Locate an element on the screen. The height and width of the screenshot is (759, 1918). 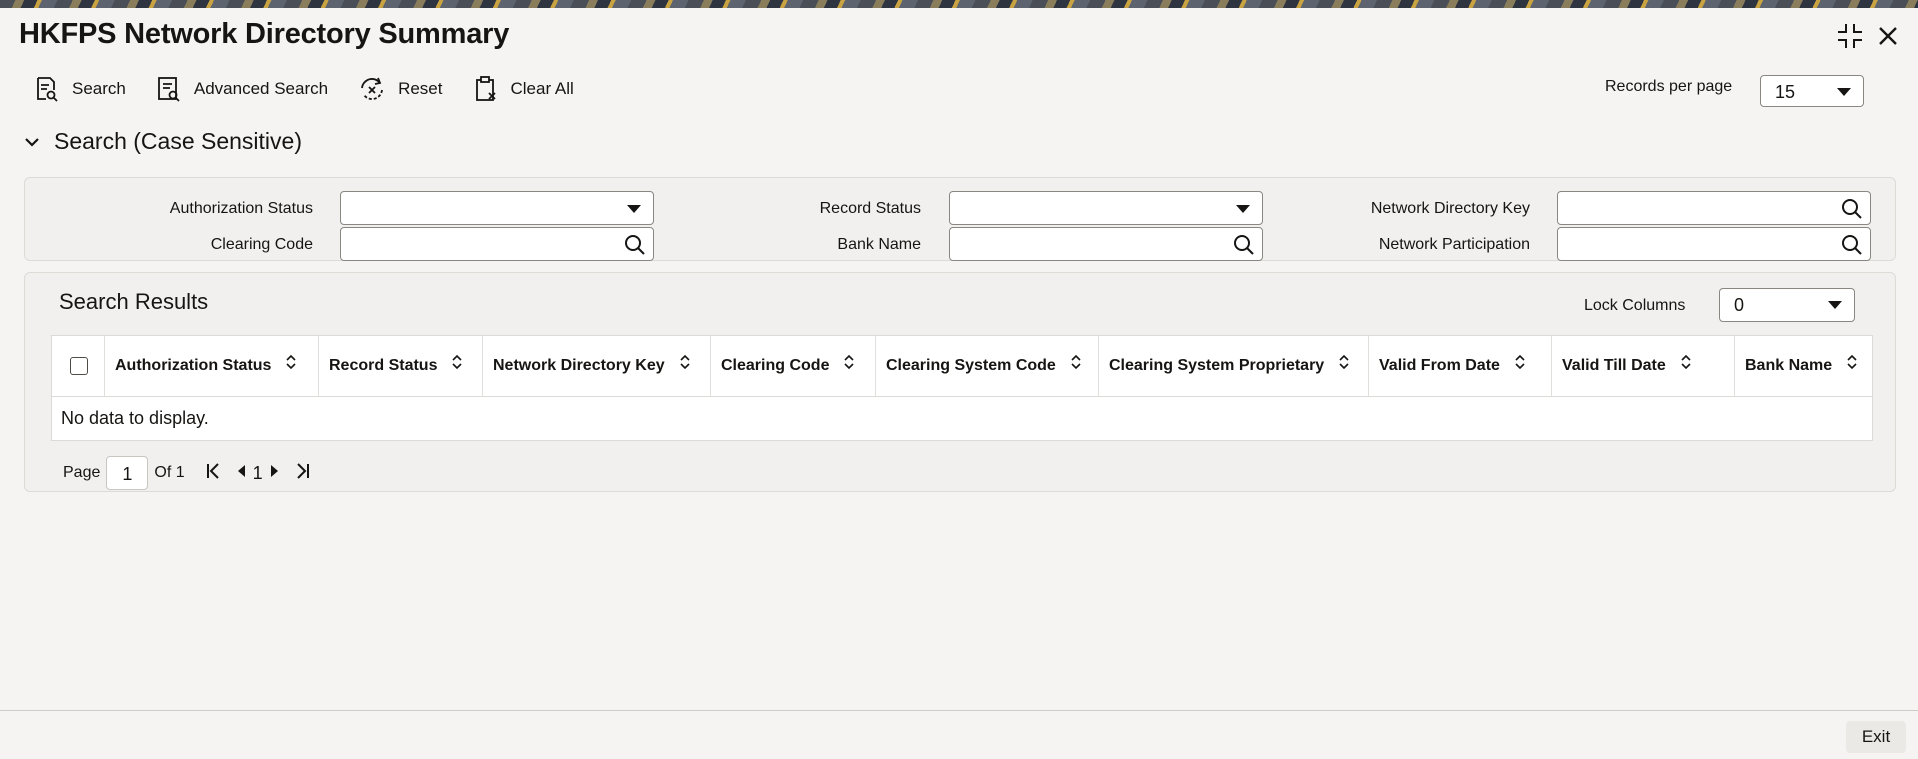
page-of-label: Of 1 is located at coordinates (169, 472).